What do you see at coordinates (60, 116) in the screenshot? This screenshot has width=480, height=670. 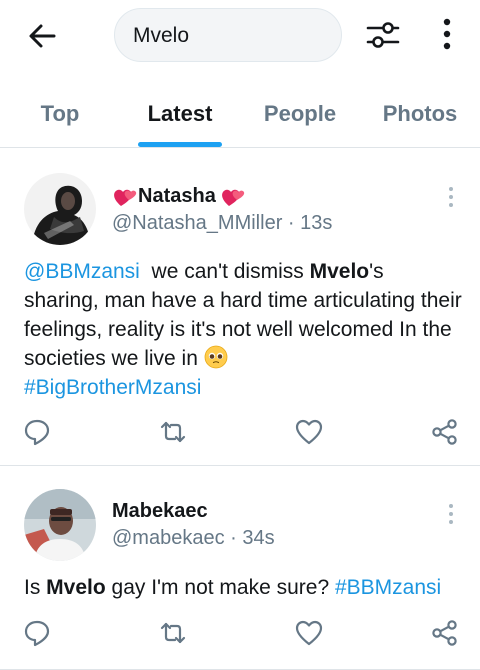 I see `tab-top: Top` at bounding box center [60, 116].